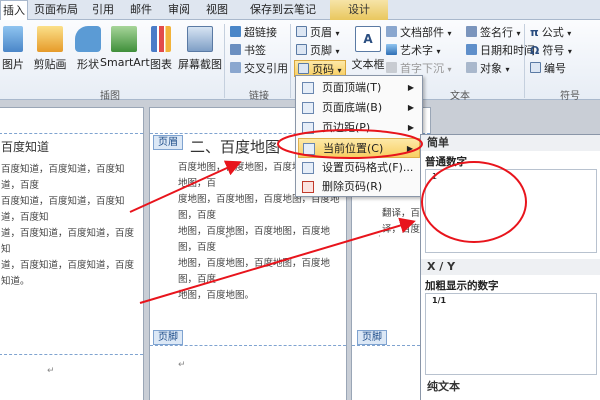 This screenshot has height=400, width=600. I want to click on chart-icon, so click(161, 39).